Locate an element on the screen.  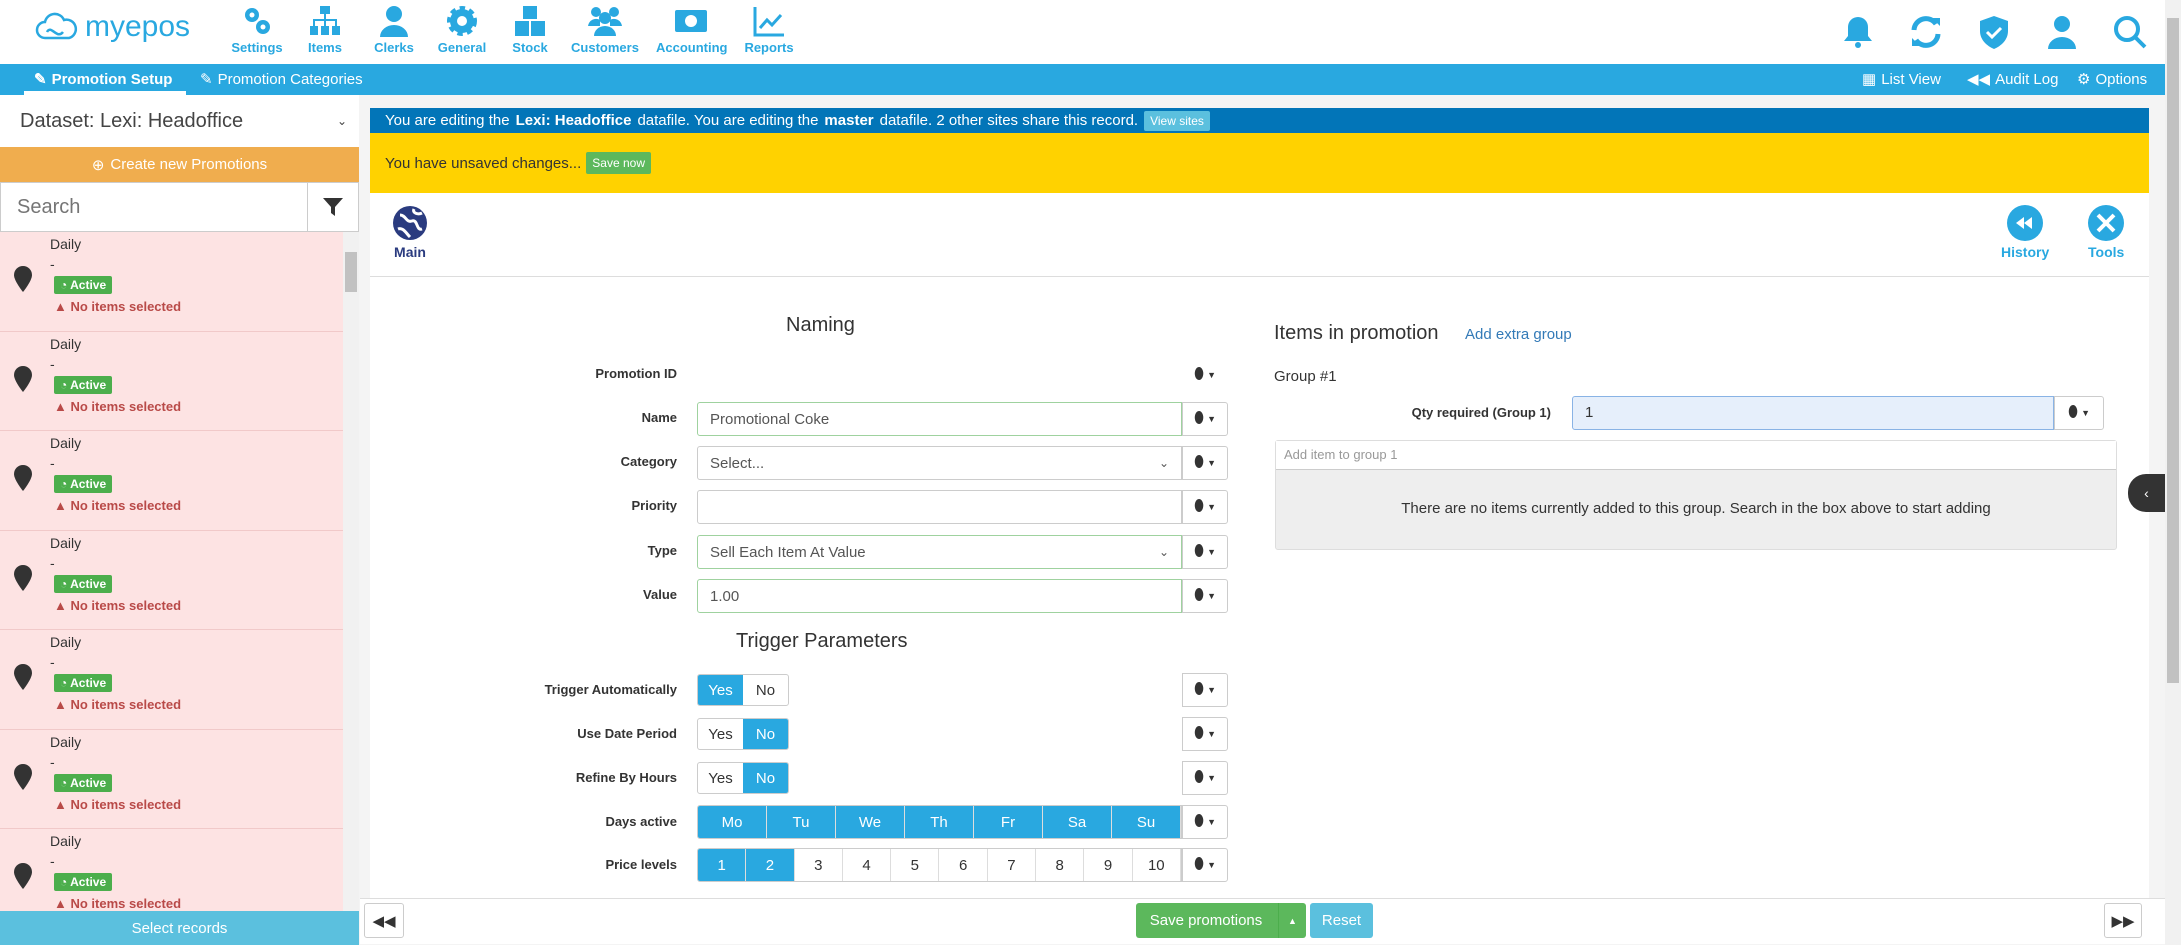
day-fr: Fr is located at coordinates (1008, 822).